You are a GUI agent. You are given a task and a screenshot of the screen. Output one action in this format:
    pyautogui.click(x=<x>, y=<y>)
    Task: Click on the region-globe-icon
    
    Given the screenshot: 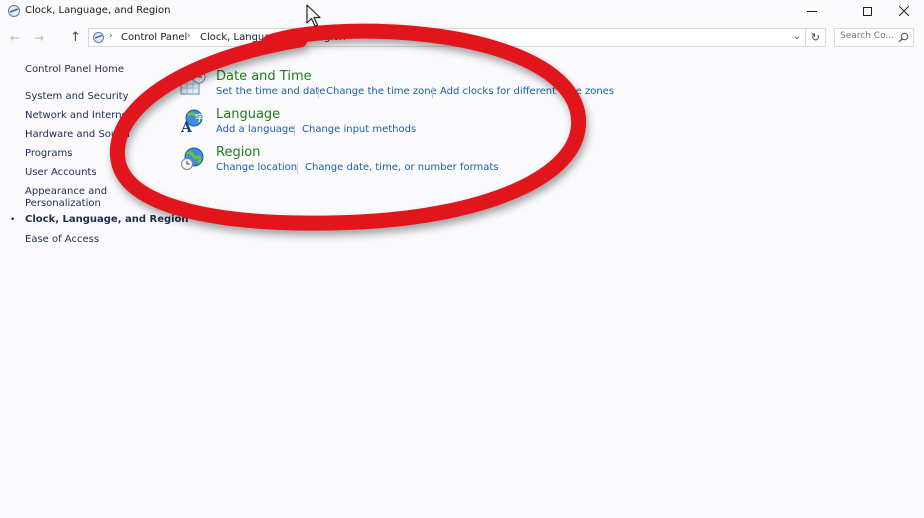 What is the action you would take?
    pyautogui.click(x=193, y=159)
    